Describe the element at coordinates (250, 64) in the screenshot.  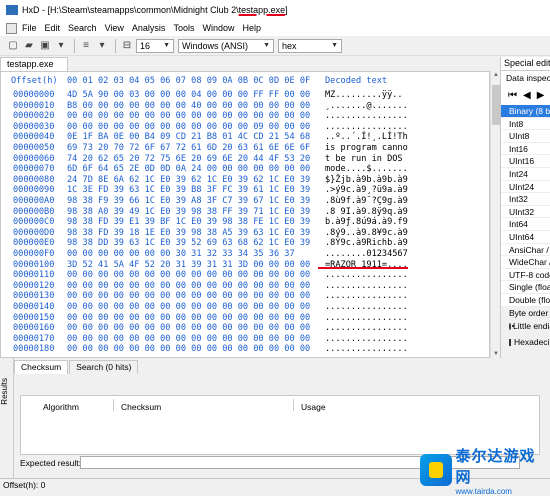
I see `document-tab-bar: testapp.exe` at that location.